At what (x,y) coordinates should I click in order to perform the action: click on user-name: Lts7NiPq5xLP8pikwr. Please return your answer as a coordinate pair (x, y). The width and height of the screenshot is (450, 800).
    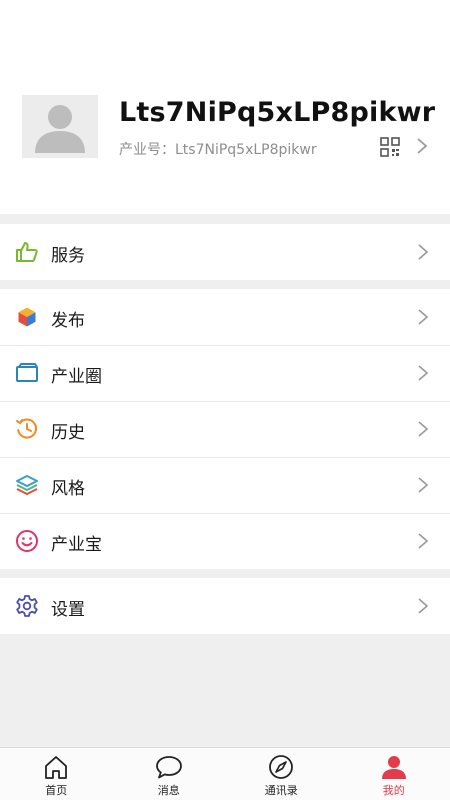
    Looking at the image, I should click on (277, 112).